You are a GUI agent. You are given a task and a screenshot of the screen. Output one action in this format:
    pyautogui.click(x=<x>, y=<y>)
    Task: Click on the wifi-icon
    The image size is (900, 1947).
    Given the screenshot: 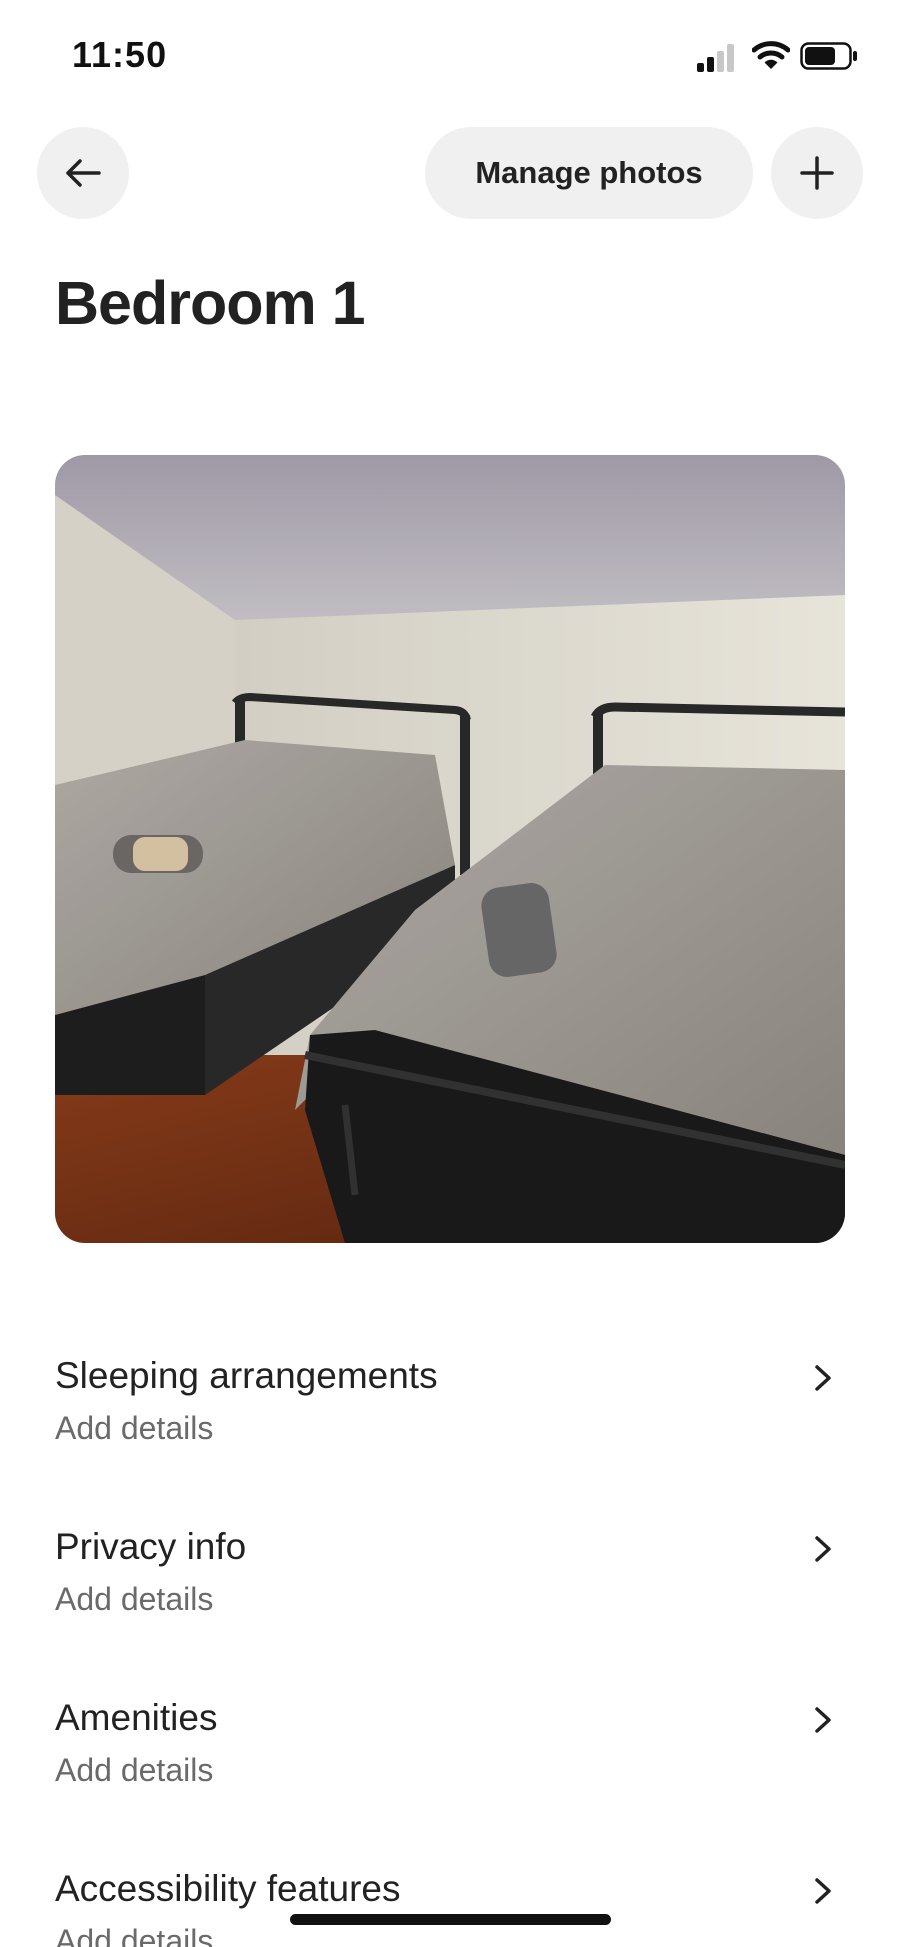 What is the action you would take?
    pyautogui.click(x=771, y=55)
    